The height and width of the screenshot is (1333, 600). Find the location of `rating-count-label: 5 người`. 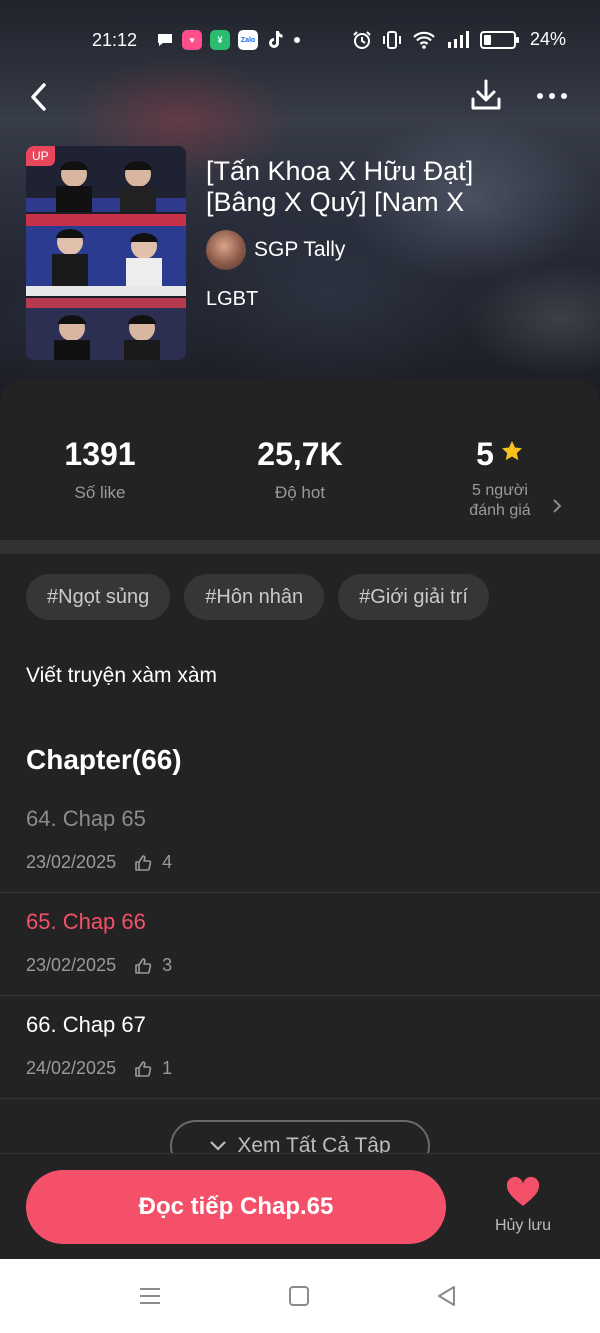

rating-count-label: 5 người is located at coordinates (500, 490).